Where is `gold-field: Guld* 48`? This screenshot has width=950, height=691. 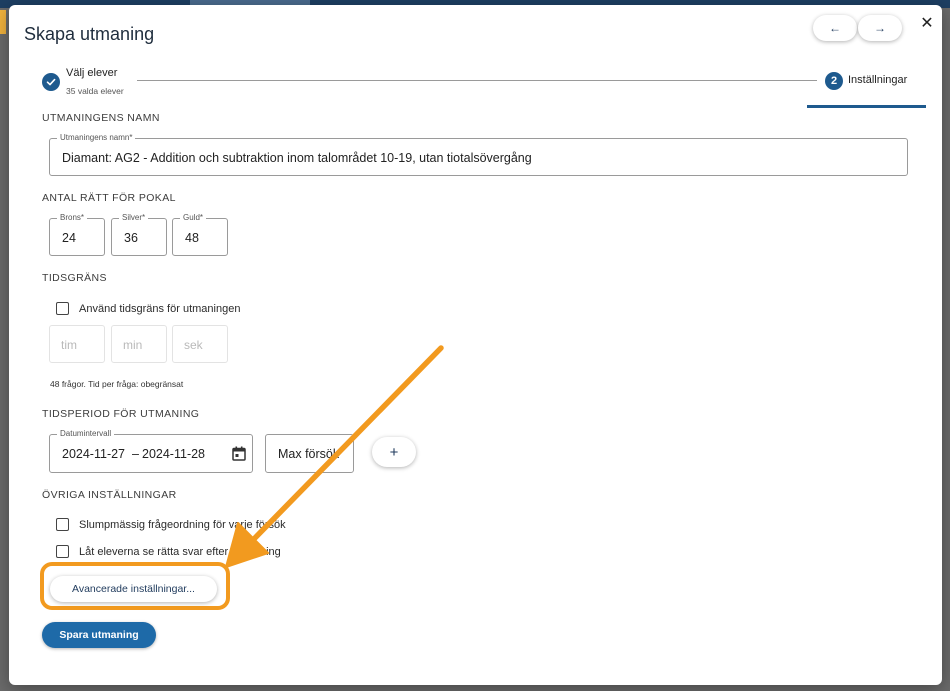
gold-field: Guld* 48 is located at coordinates (200, 234).